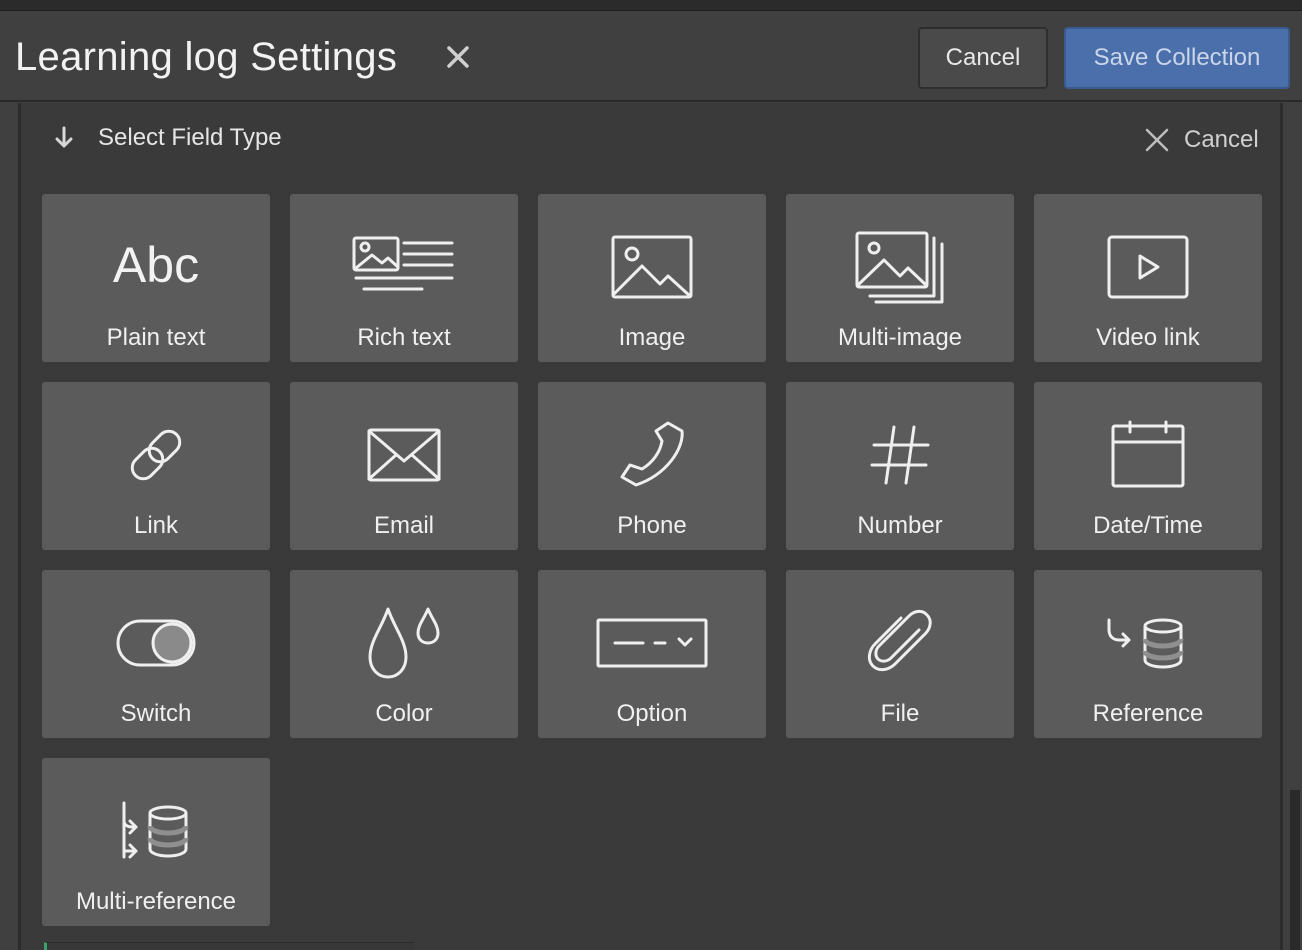 Image resolution: width=1302 pixels, height=950 pixels. Describe the element at coordinates (652, 713) in the screenshot. I see `field-type-label: Option` at that location.